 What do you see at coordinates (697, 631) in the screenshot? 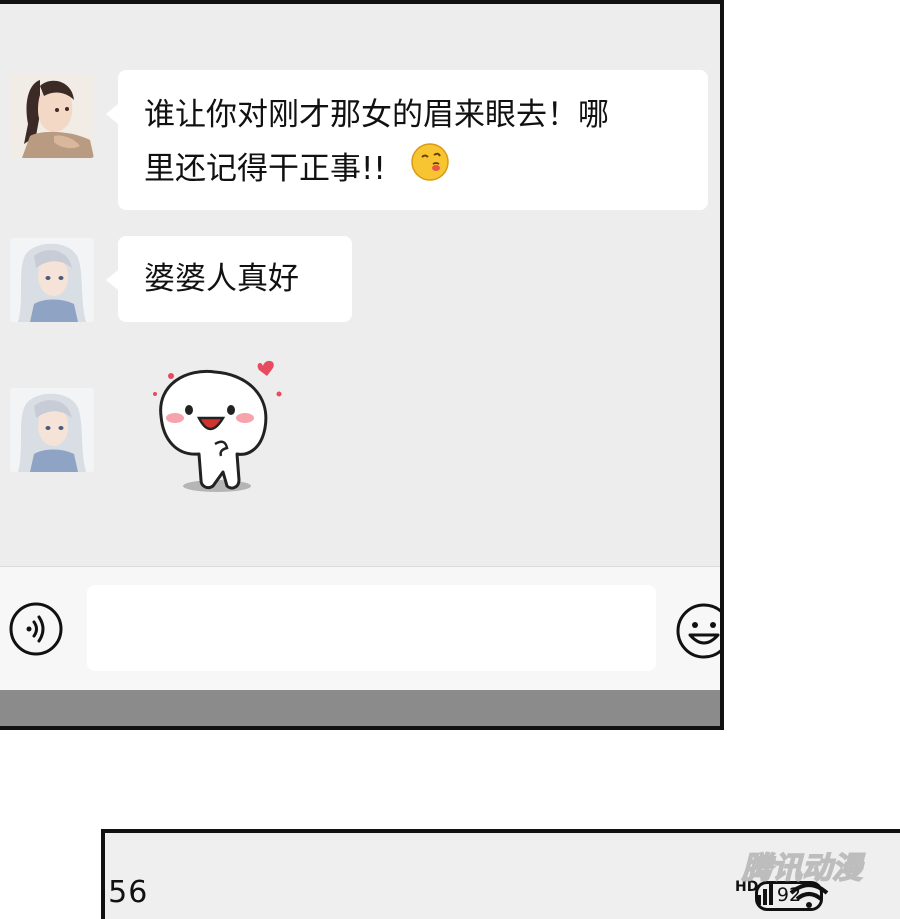
I see `smiley-icon` at bounding box center [697, 631].